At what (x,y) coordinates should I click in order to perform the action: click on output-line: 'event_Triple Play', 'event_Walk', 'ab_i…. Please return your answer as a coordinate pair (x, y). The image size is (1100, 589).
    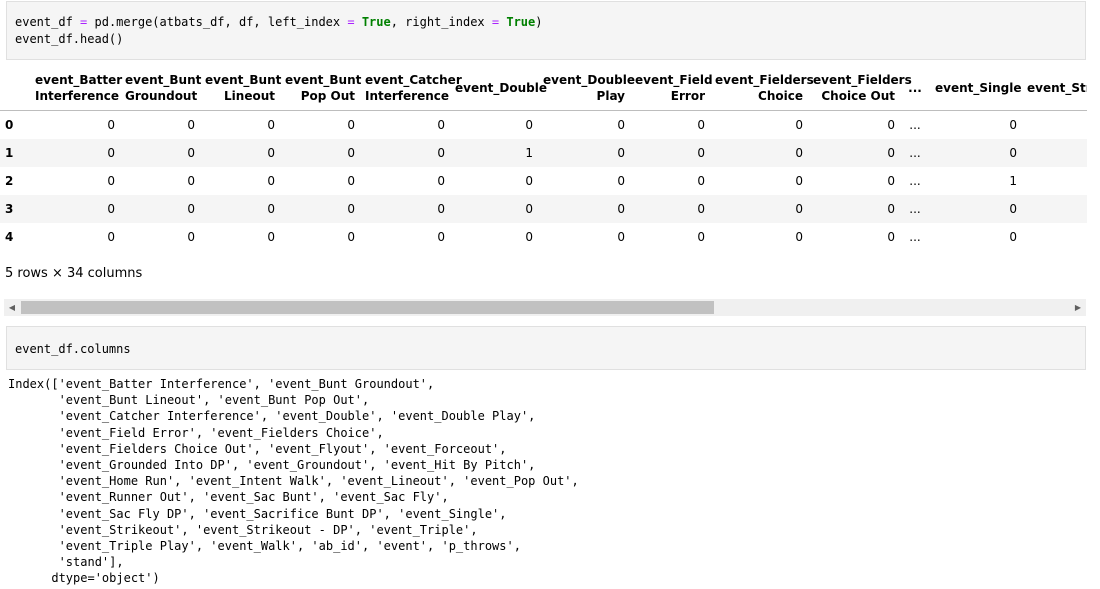
    Looking at the image, I should click on (264, 546).